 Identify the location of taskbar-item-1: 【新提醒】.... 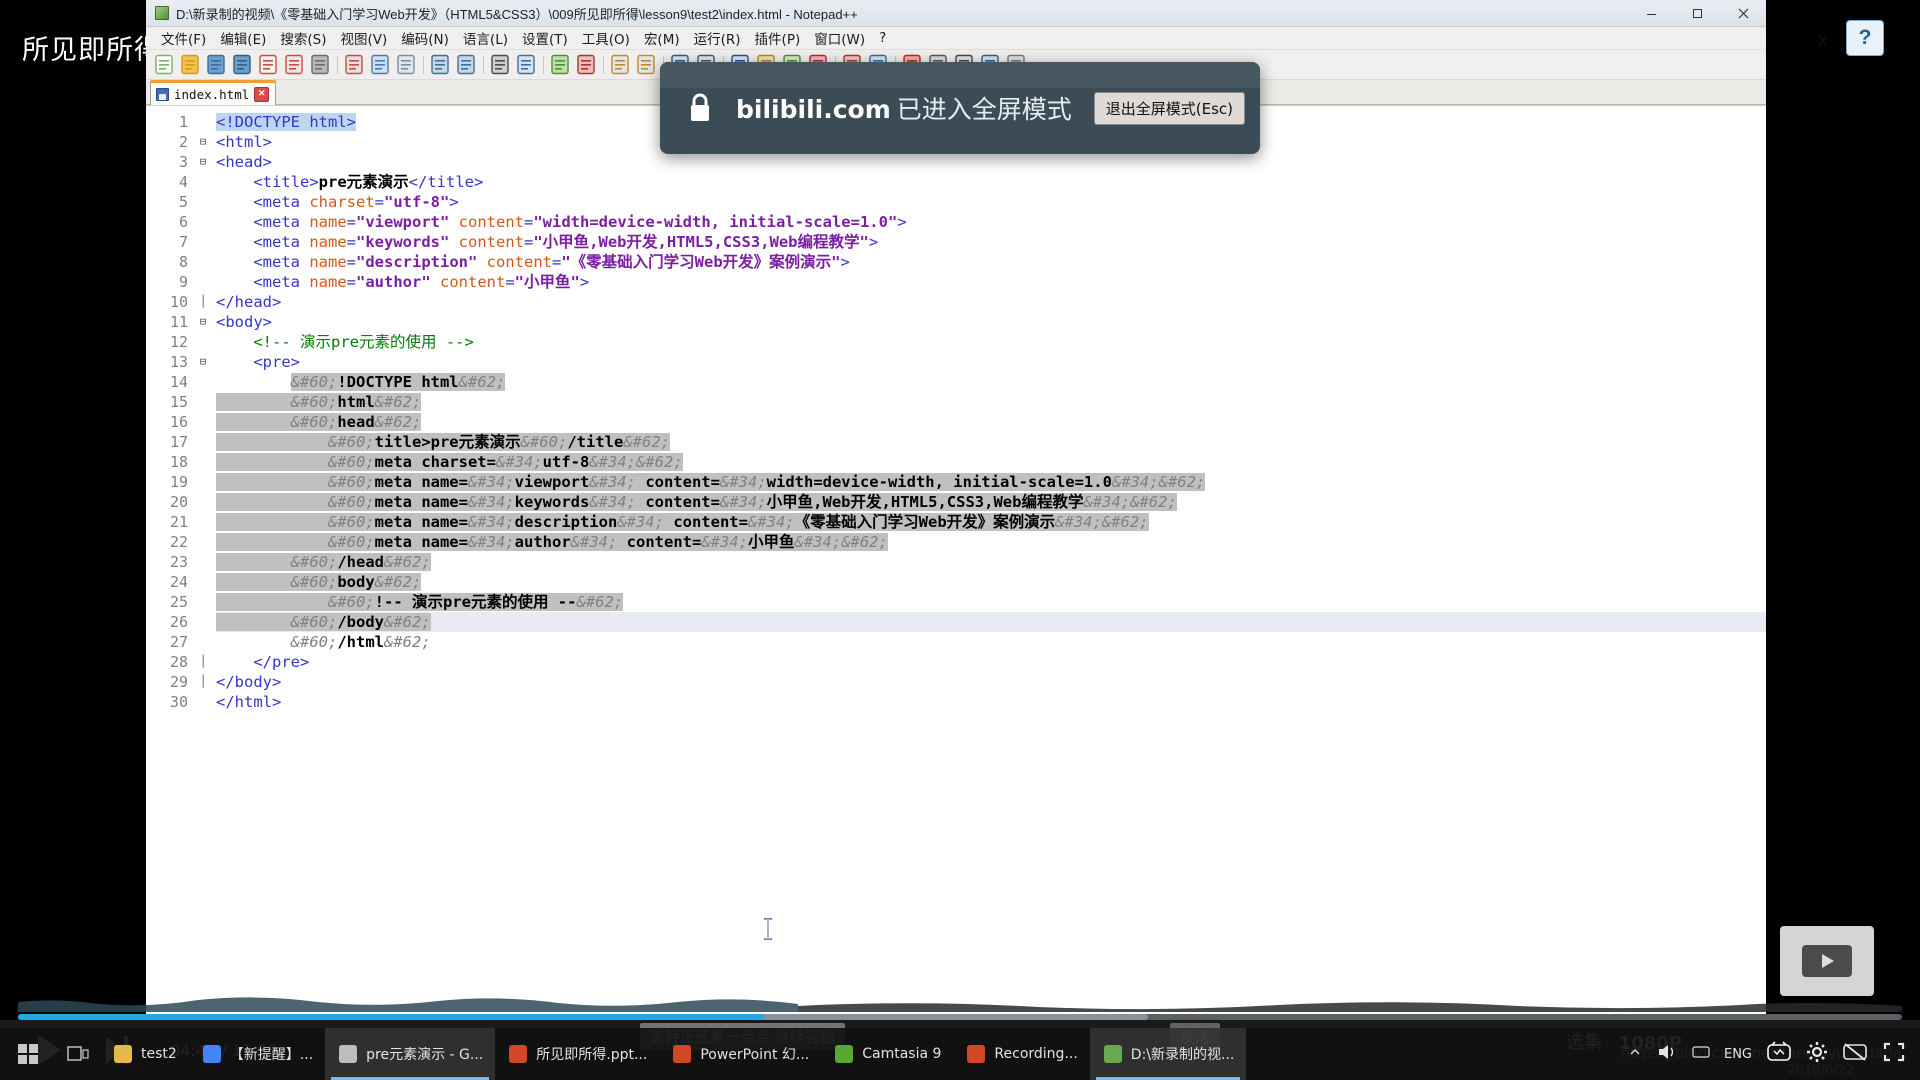
(257, 1054).